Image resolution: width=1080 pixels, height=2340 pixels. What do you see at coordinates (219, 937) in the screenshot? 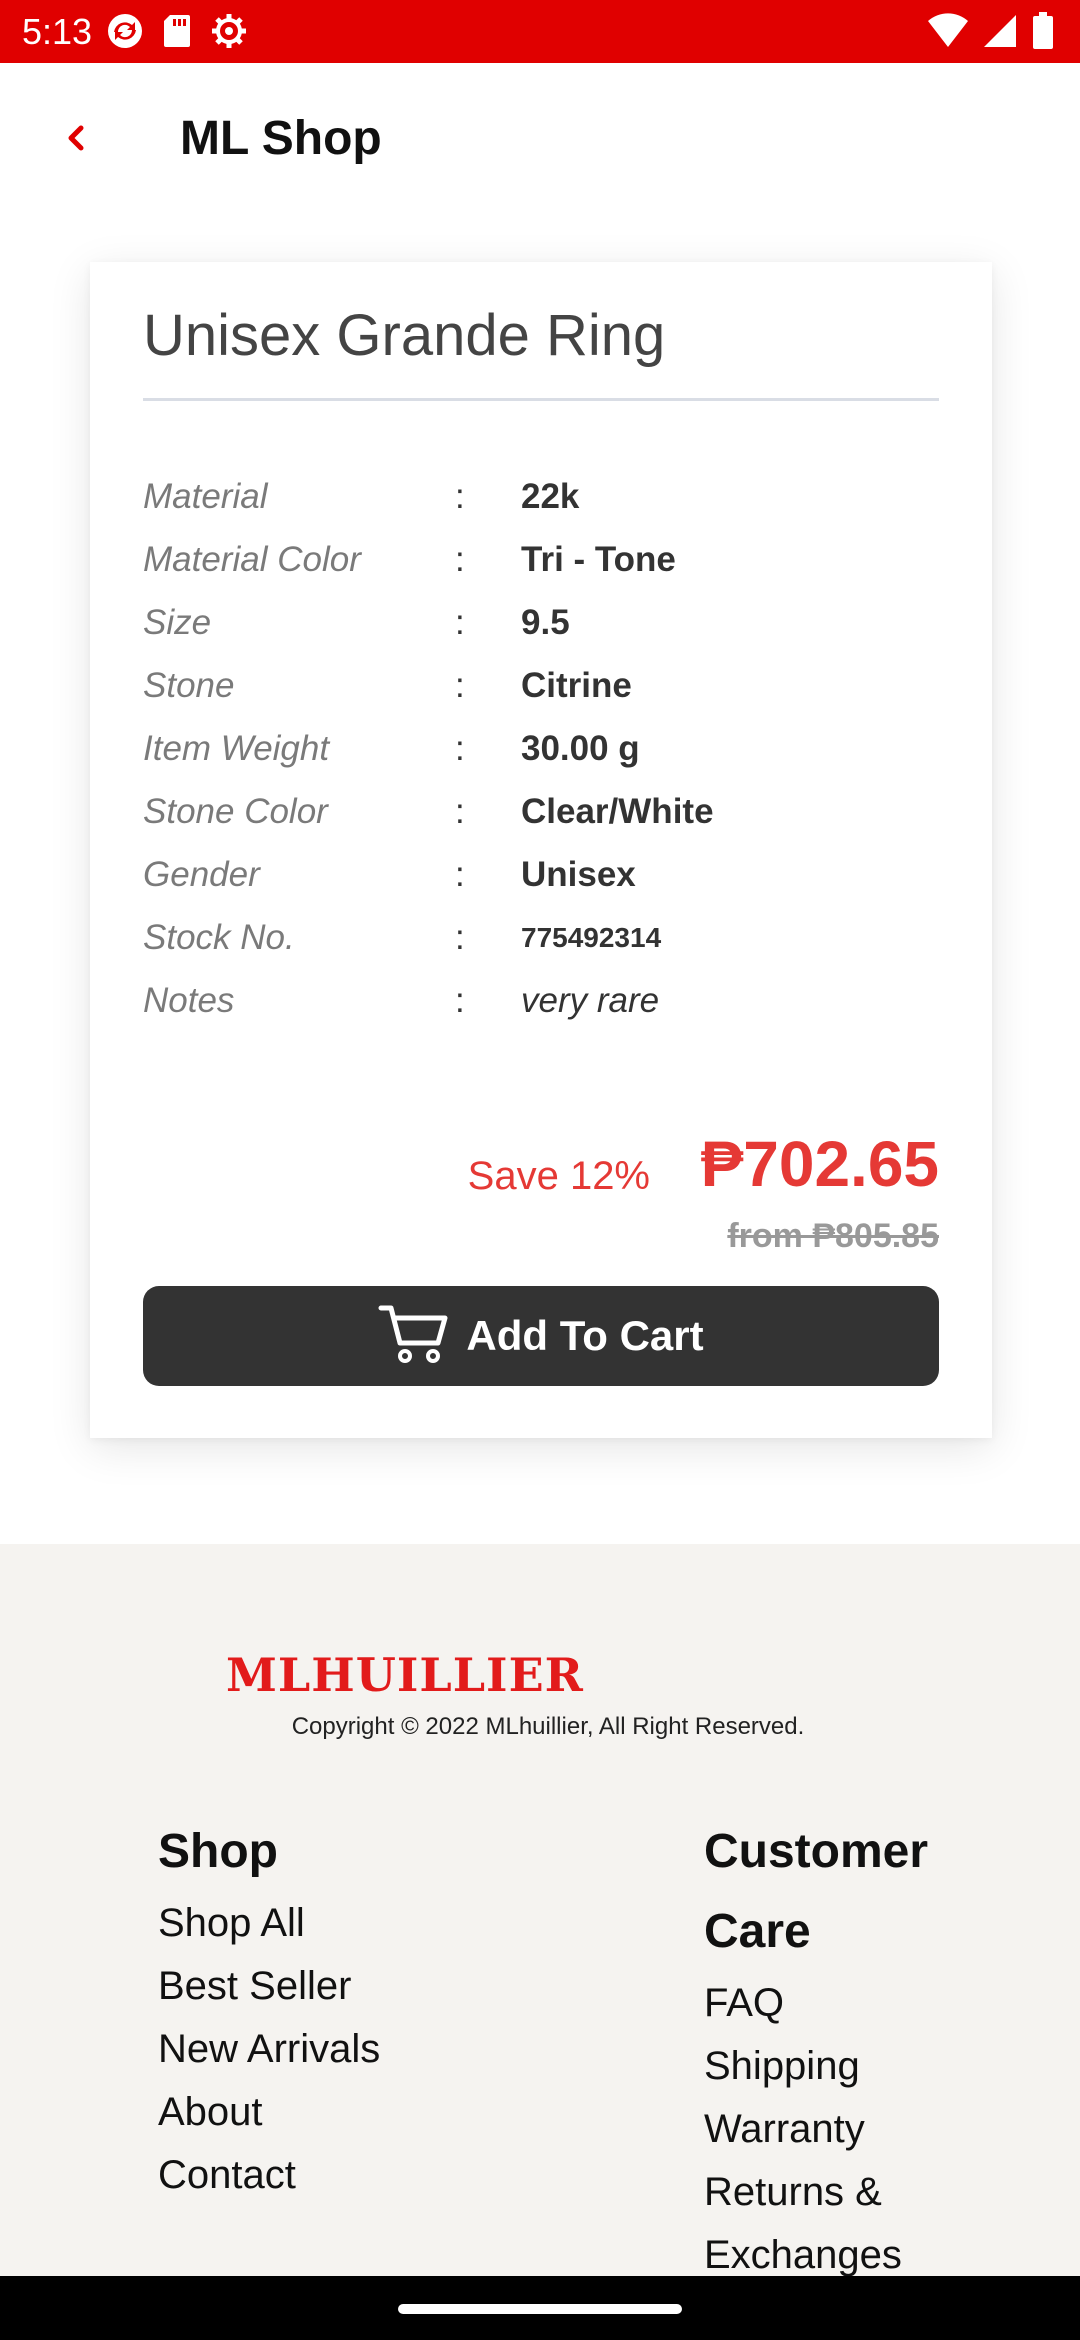
I see `spec-label: Stock No.` at bounding box center [219, 937].